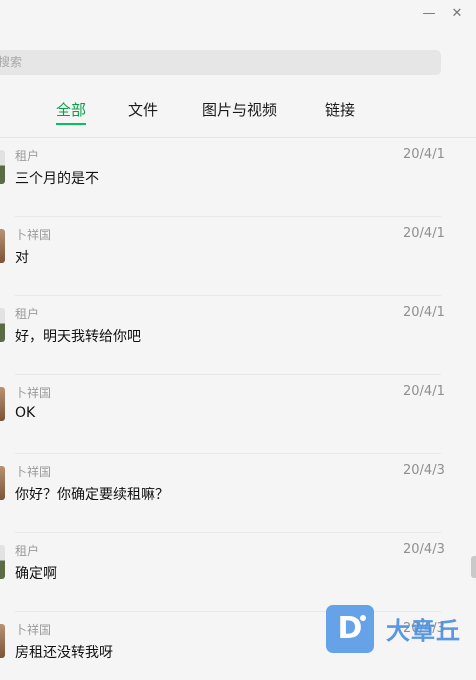 The image size is (476, 680). Describe the element at coordinates (238, 335) in the screenshot. I see `message-item: 租户 20/4/1 好，明天我转给你吧` at that location.